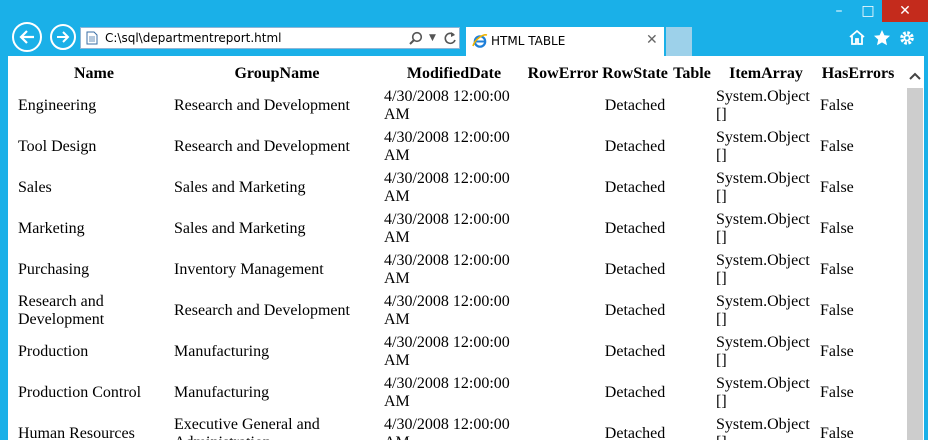 The image size is (928, 440). I want to click on chevron-down-icon: ▼, so click(432, 38).